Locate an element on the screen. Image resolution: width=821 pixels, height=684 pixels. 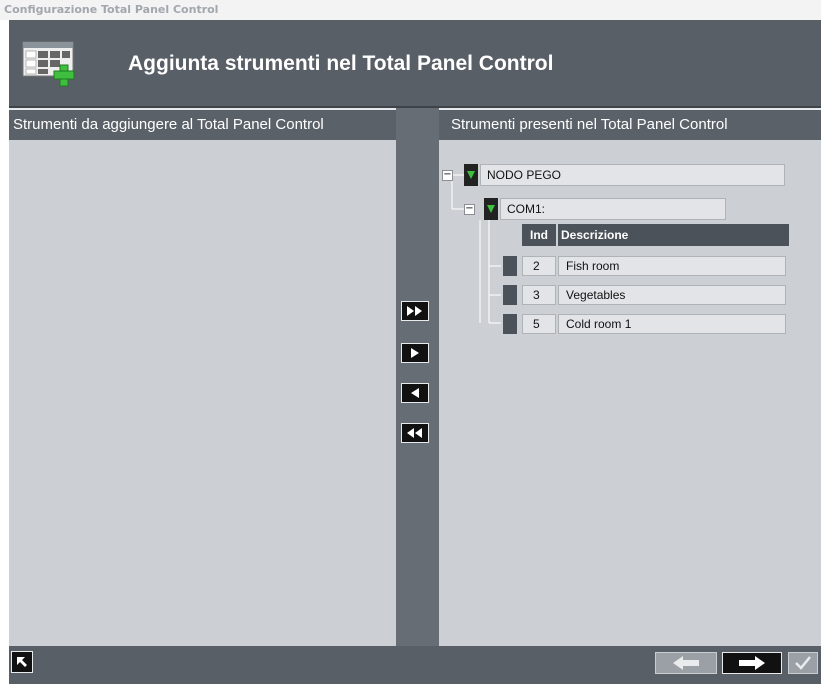
arrow-left-icon is located at coordinates (686, 663).